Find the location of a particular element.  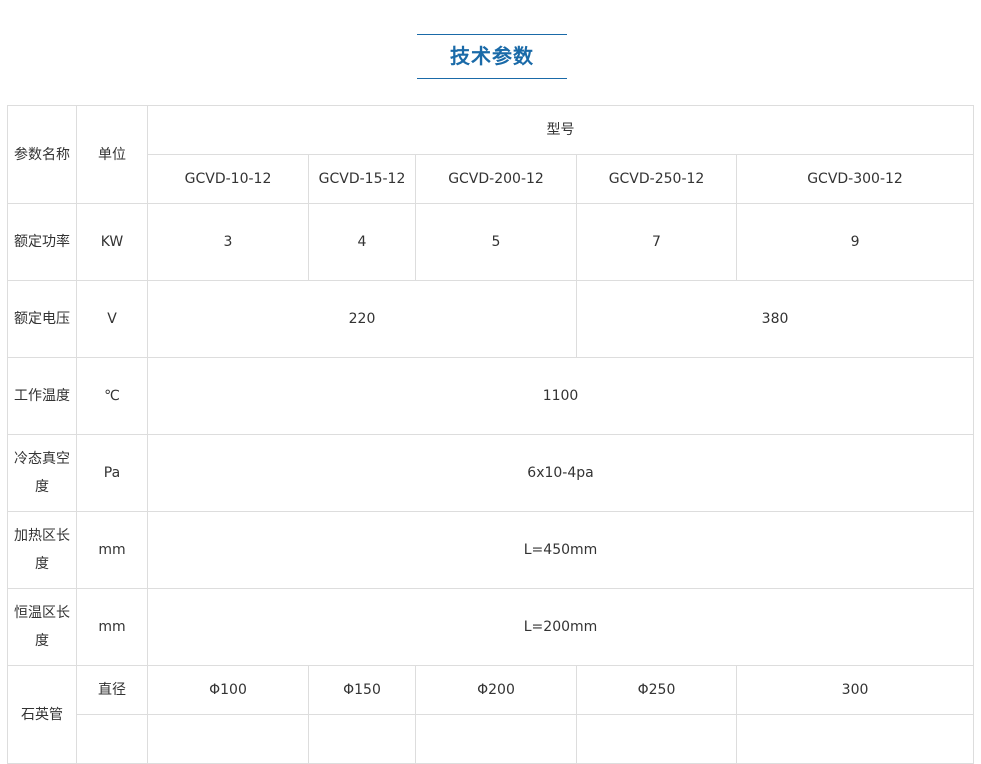

value-cell: 9 is located at coordinates (855, 242).